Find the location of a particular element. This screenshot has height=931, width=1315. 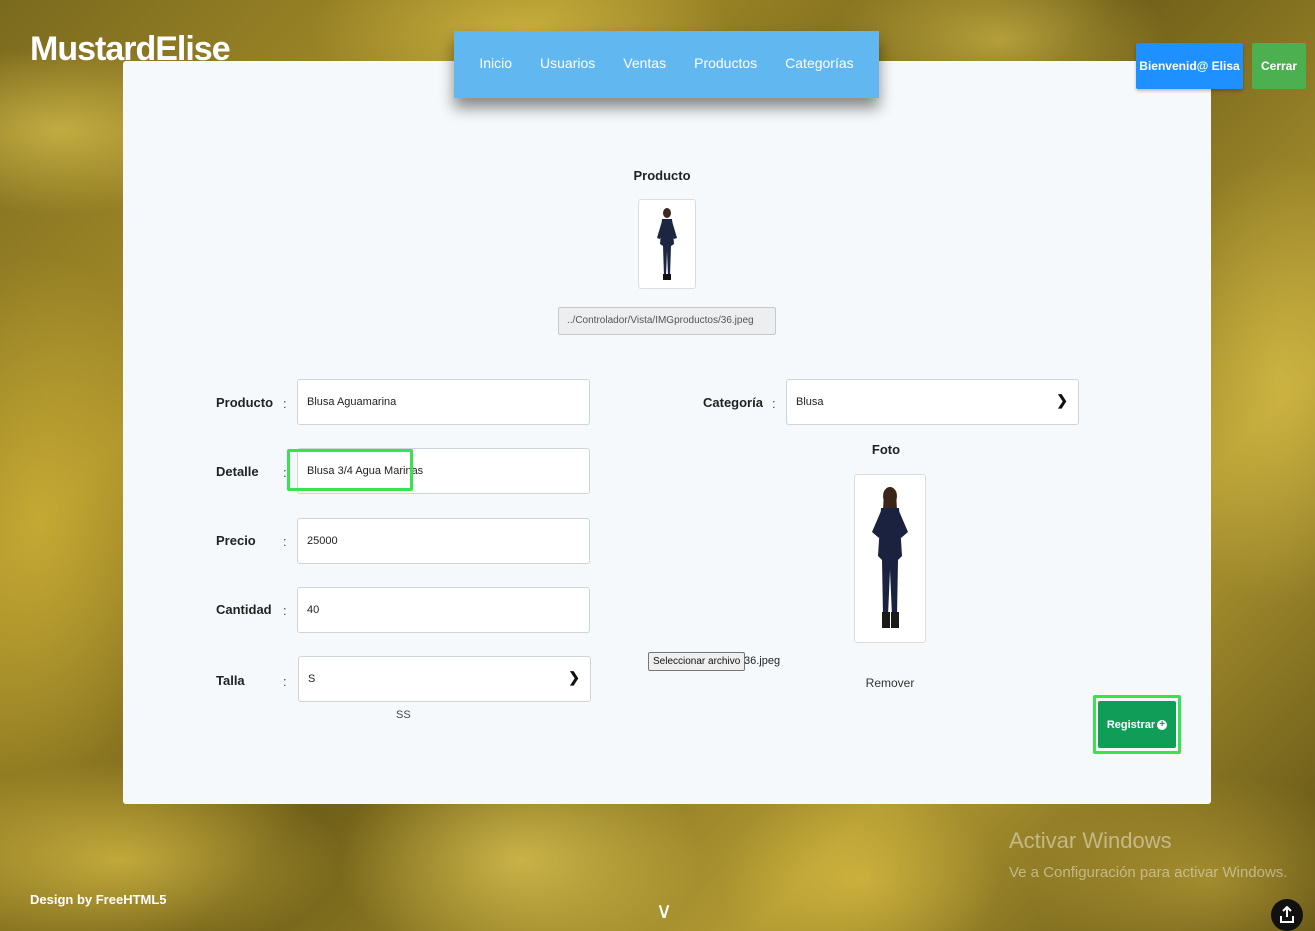

nav-item-categorias: Categorías is located at coordinates (819, 63).